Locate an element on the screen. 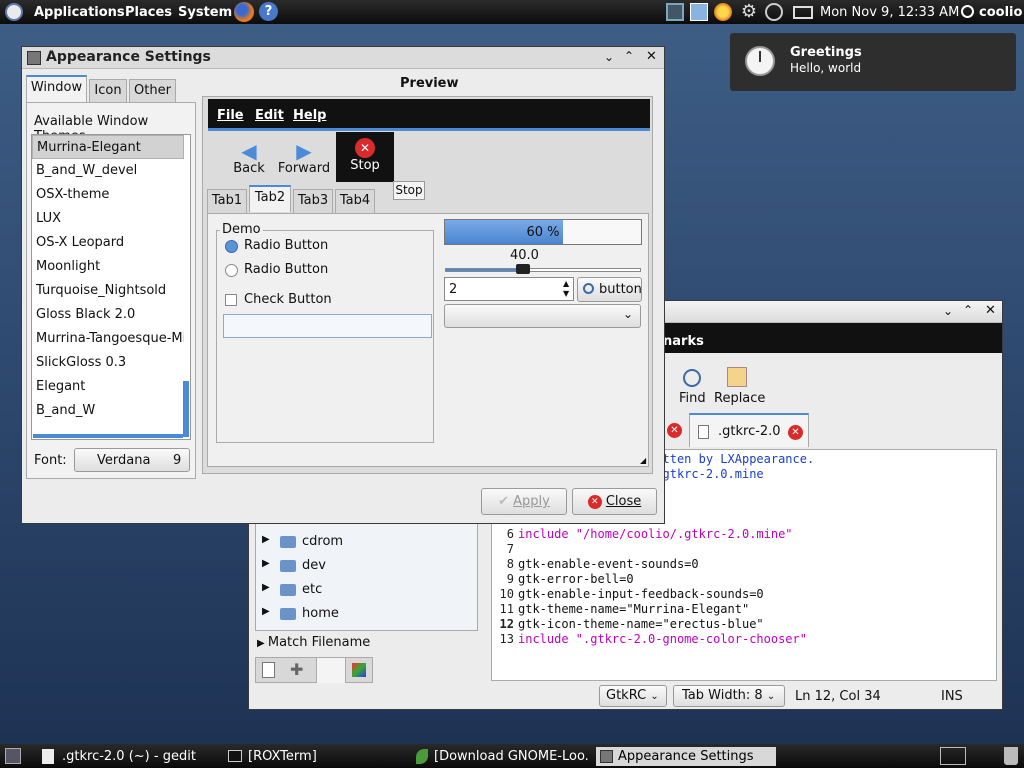 This screenshot has height=768, width=1024. preview-tab-1: Tab1 is located at coordinates (227, 201).